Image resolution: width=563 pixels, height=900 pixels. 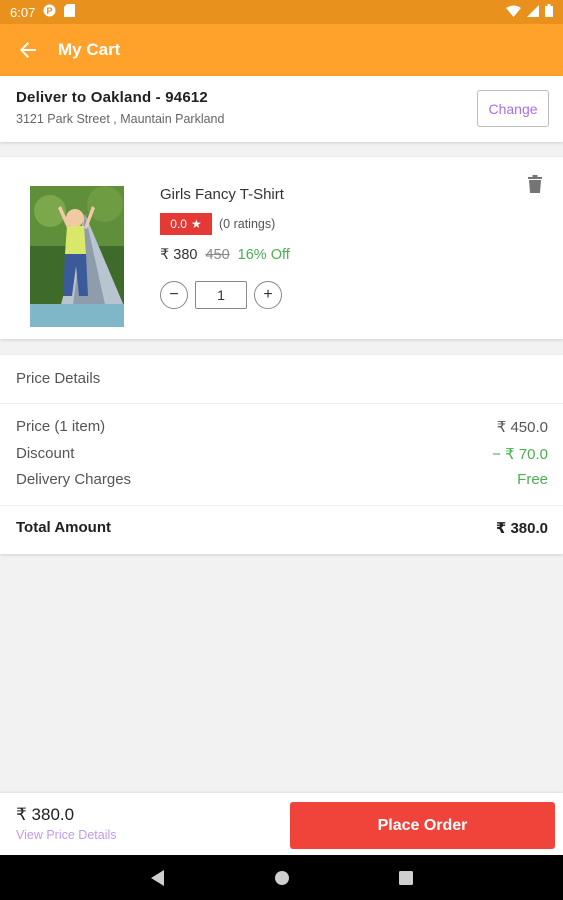 What do you see at coordinates (45, 453) in the screenshot?
I see `discount-label: Discount` at bounding box center [45, 453].